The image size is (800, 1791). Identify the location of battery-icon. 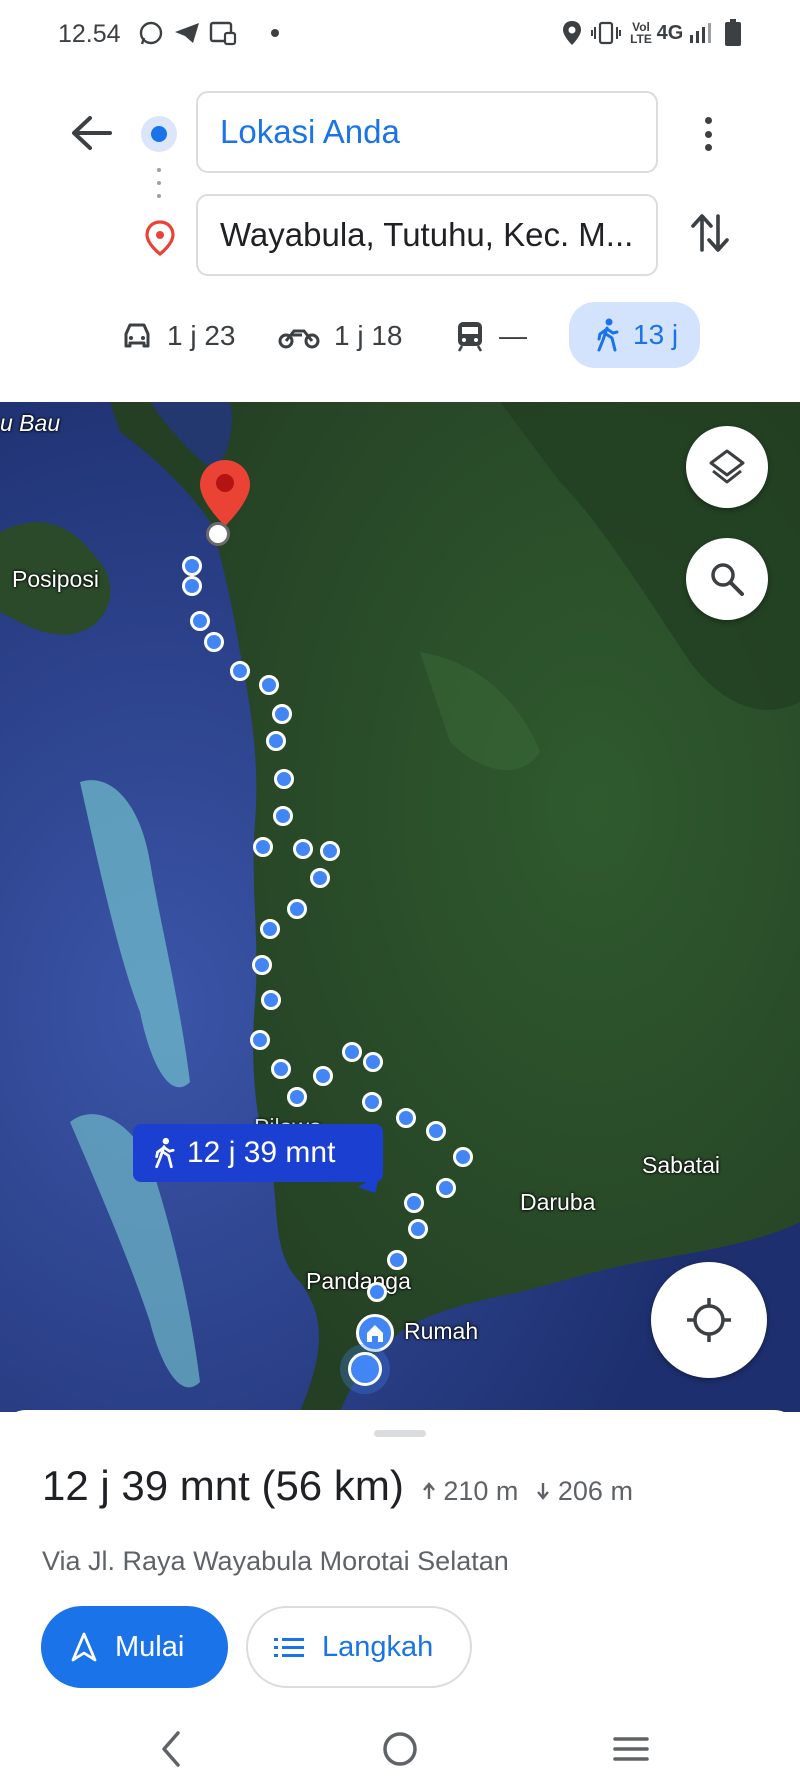
(733, 33).